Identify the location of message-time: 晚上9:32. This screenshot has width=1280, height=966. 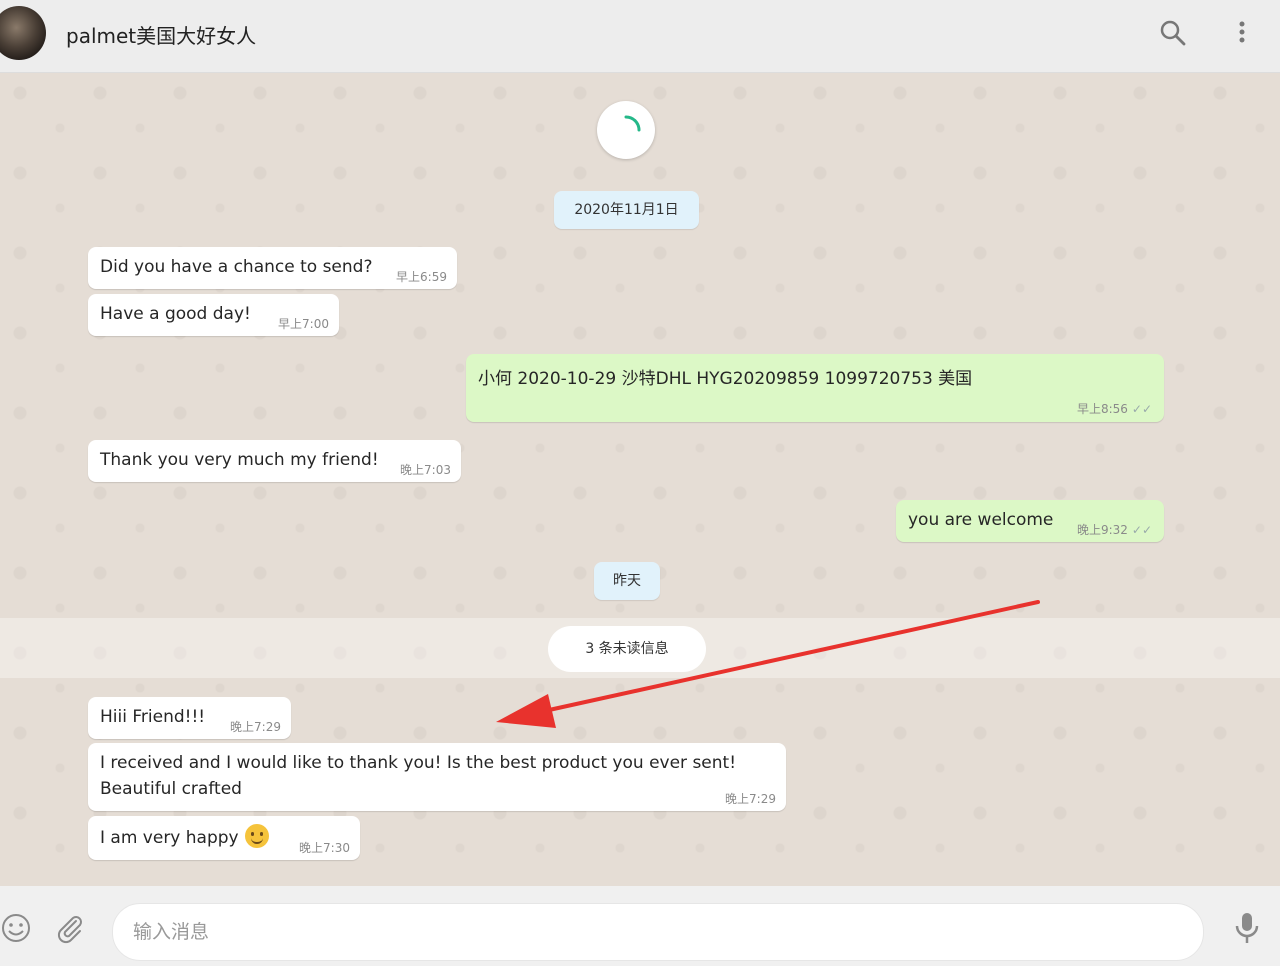
(1102, 530).